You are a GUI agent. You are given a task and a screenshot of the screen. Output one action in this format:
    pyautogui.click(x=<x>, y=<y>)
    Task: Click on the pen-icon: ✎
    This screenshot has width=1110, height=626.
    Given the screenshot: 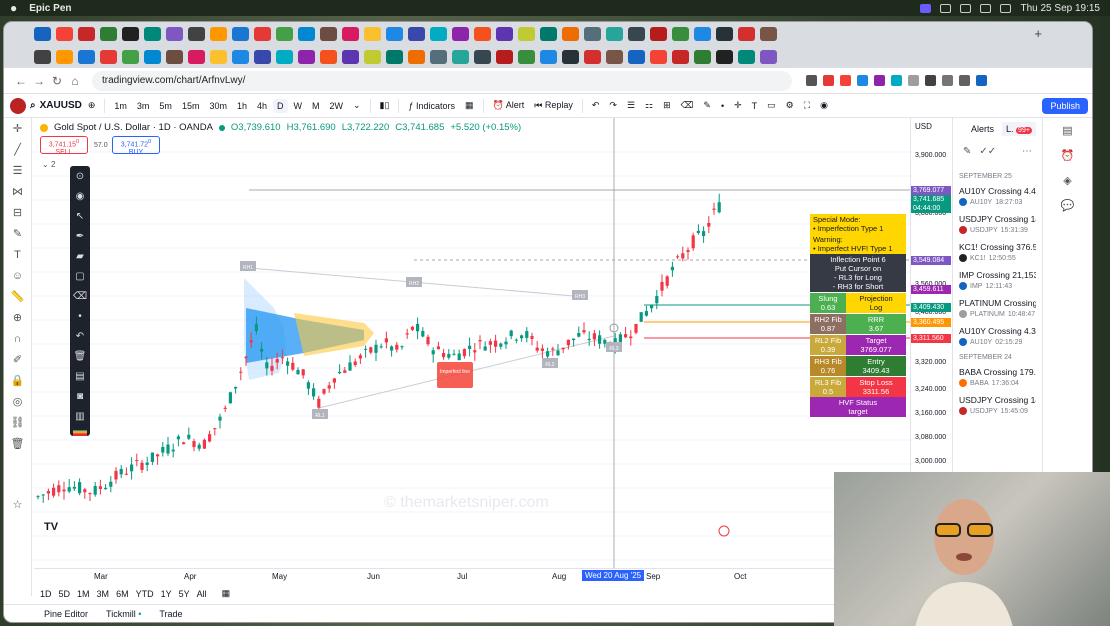 What is the action you would take?
    pyautogui.click(x=707, y=105)
    